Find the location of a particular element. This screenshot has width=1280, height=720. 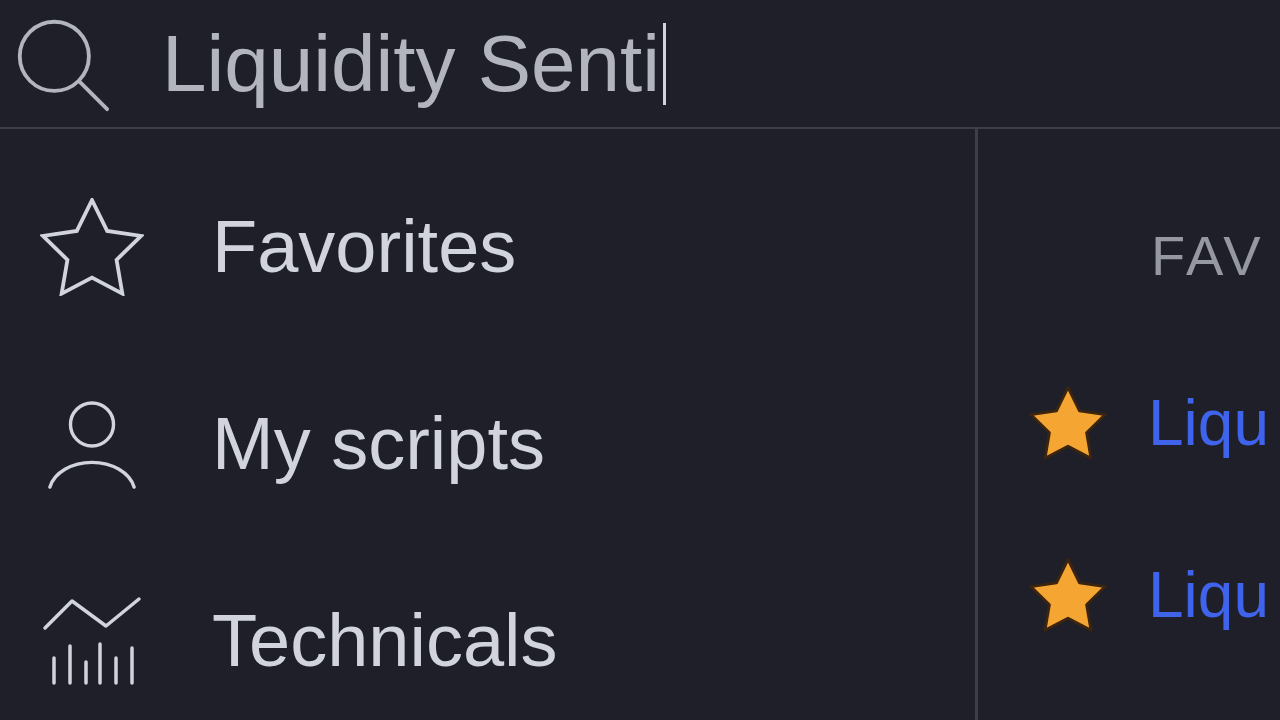

sidebar-item: Technicals is located at coordinates (487, 641).